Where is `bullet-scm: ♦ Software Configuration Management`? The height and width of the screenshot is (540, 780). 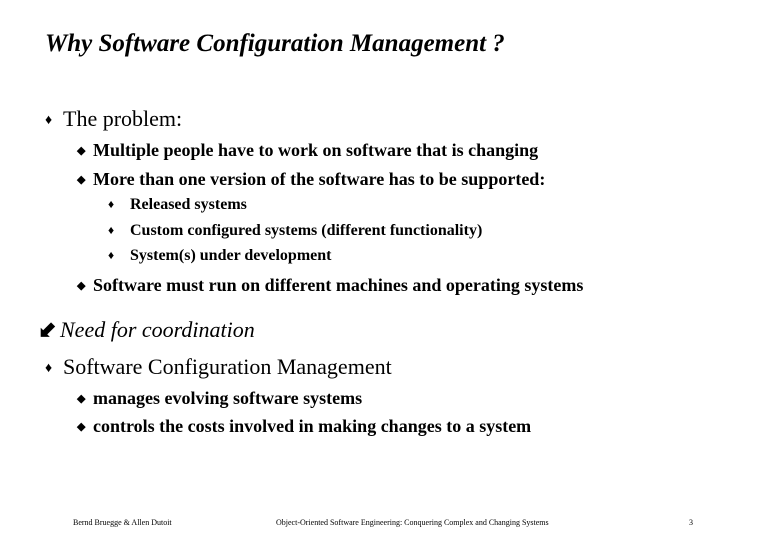
bullet-scm: ♦ Software Configuration Management is located at coordinates (218, 366).